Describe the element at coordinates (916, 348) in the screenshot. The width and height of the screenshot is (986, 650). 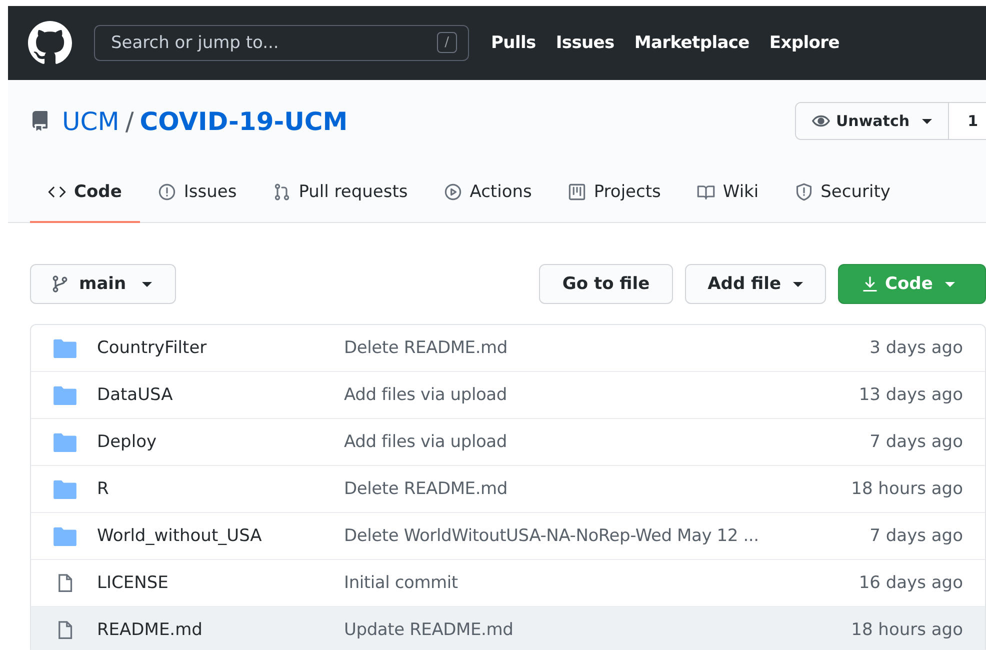
I see `commit-age: 3 days ago` at that location.